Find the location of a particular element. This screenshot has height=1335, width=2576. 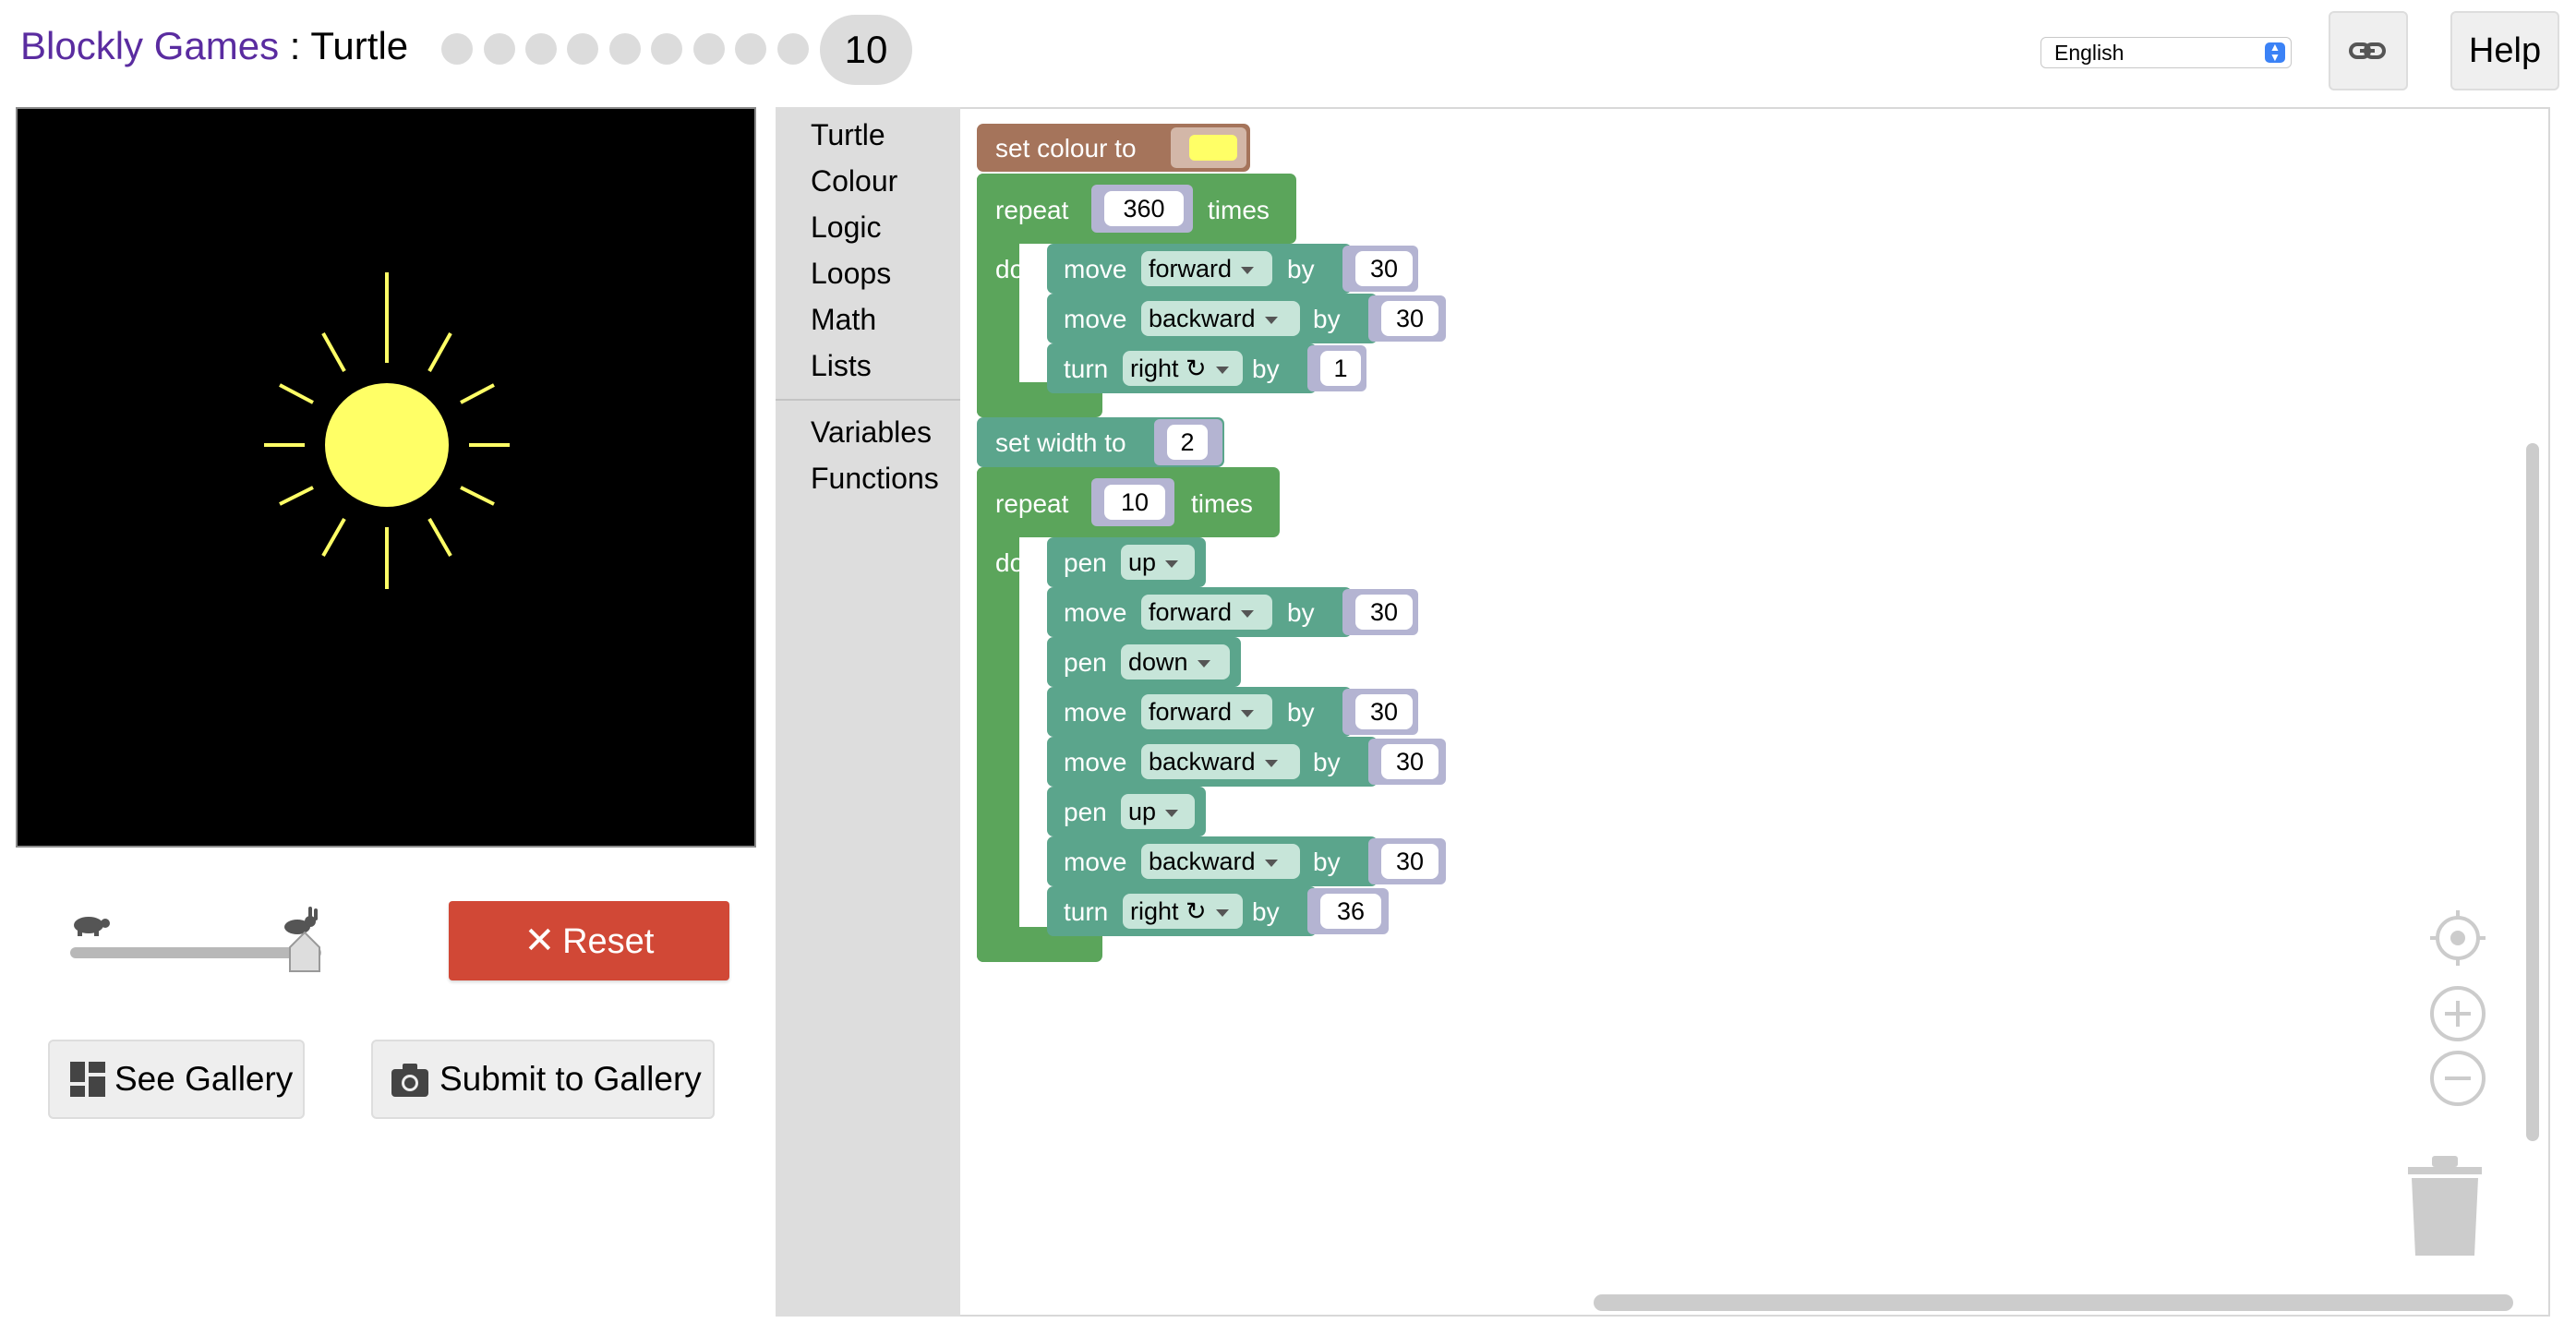

repeat-label: repeat is located at coordinates (1032, 210).